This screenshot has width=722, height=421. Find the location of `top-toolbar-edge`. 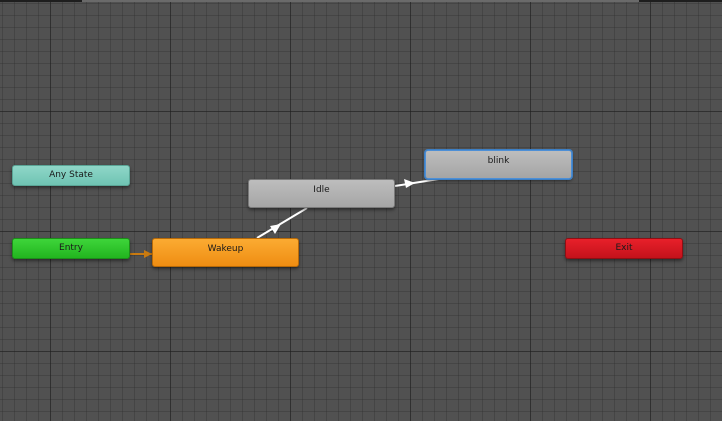

top-toolbar-edge is located at coordinates (361, 1).